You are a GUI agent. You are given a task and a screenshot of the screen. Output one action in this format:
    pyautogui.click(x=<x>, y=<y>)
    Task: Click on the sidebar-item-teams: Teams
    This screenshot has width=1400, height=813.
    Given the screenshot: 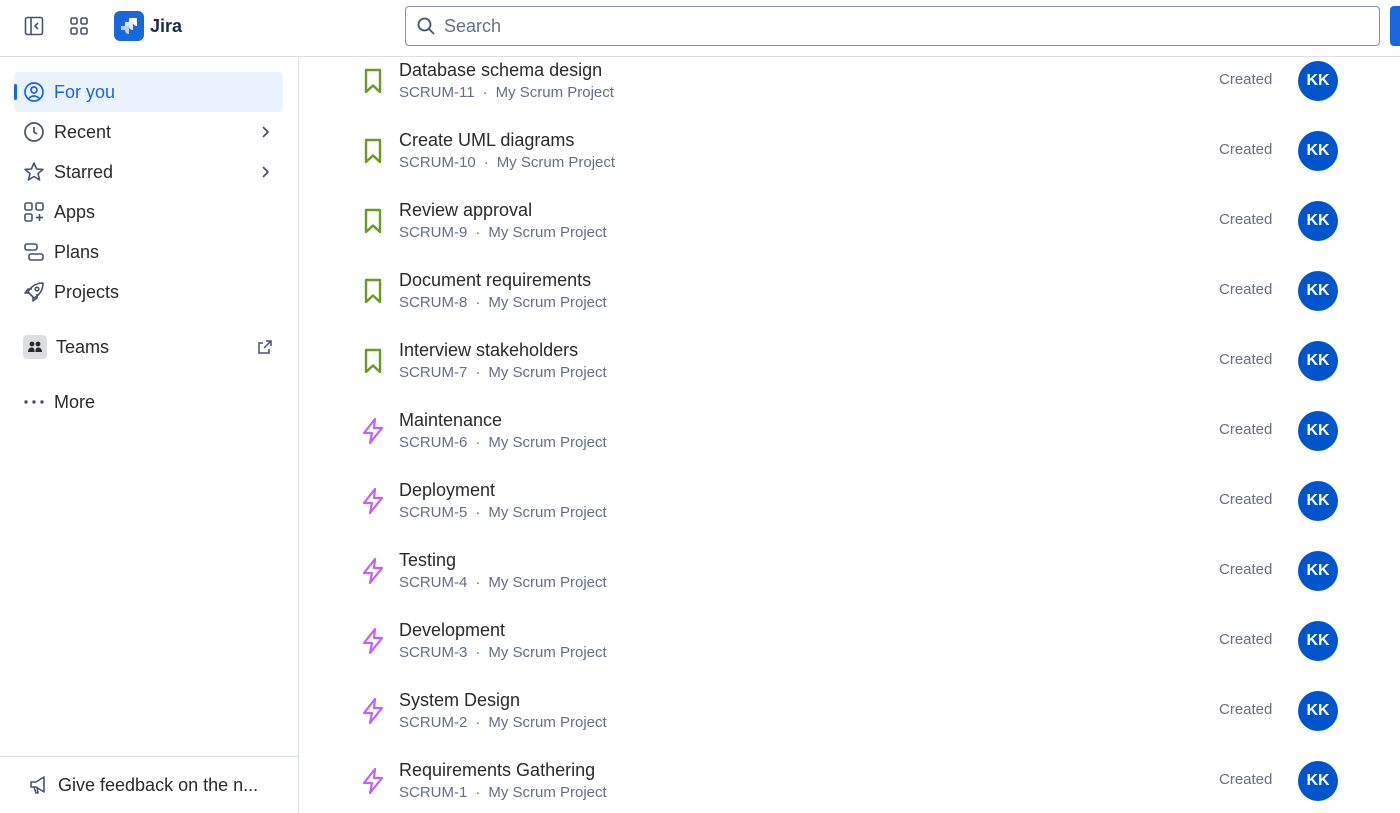 What is the action you would take?
    pyautogui.click(x=148, y=347)
    